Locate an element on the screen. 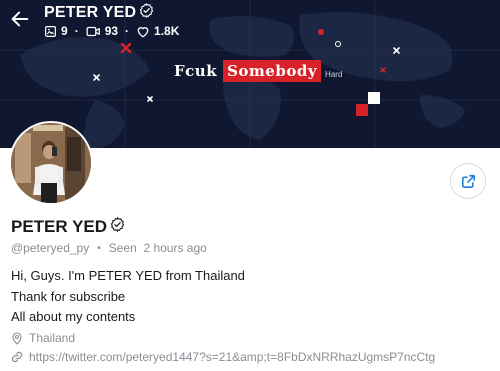  arrow-left-icon is located at coordinates (20, 19).